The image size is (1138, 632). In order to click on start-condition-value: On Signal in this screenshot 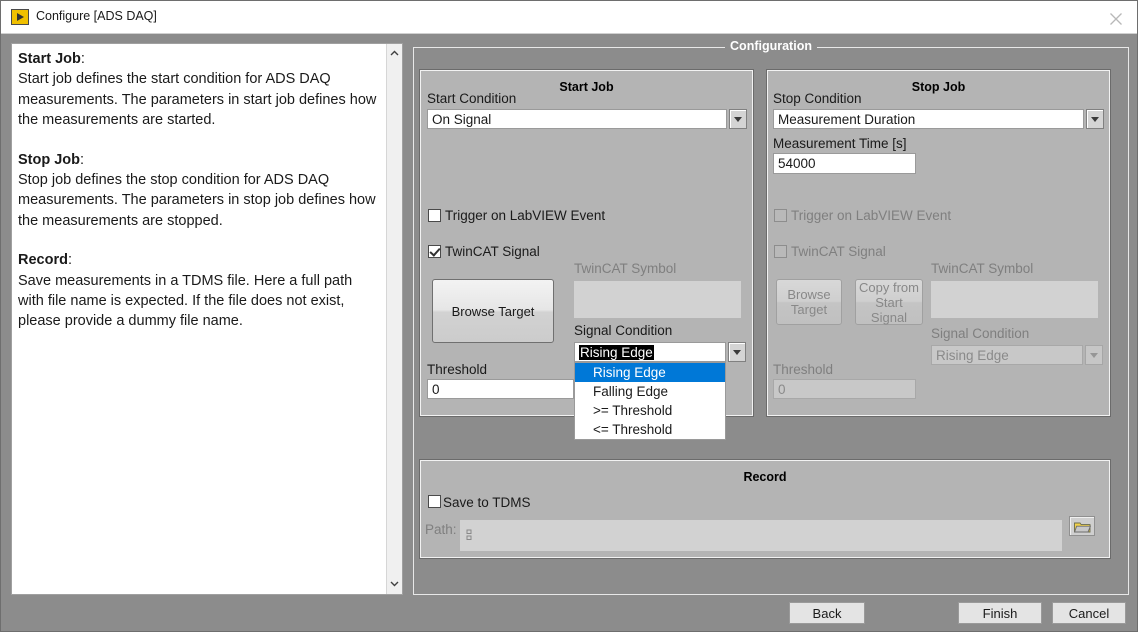, I will do `click(577, 119)`.